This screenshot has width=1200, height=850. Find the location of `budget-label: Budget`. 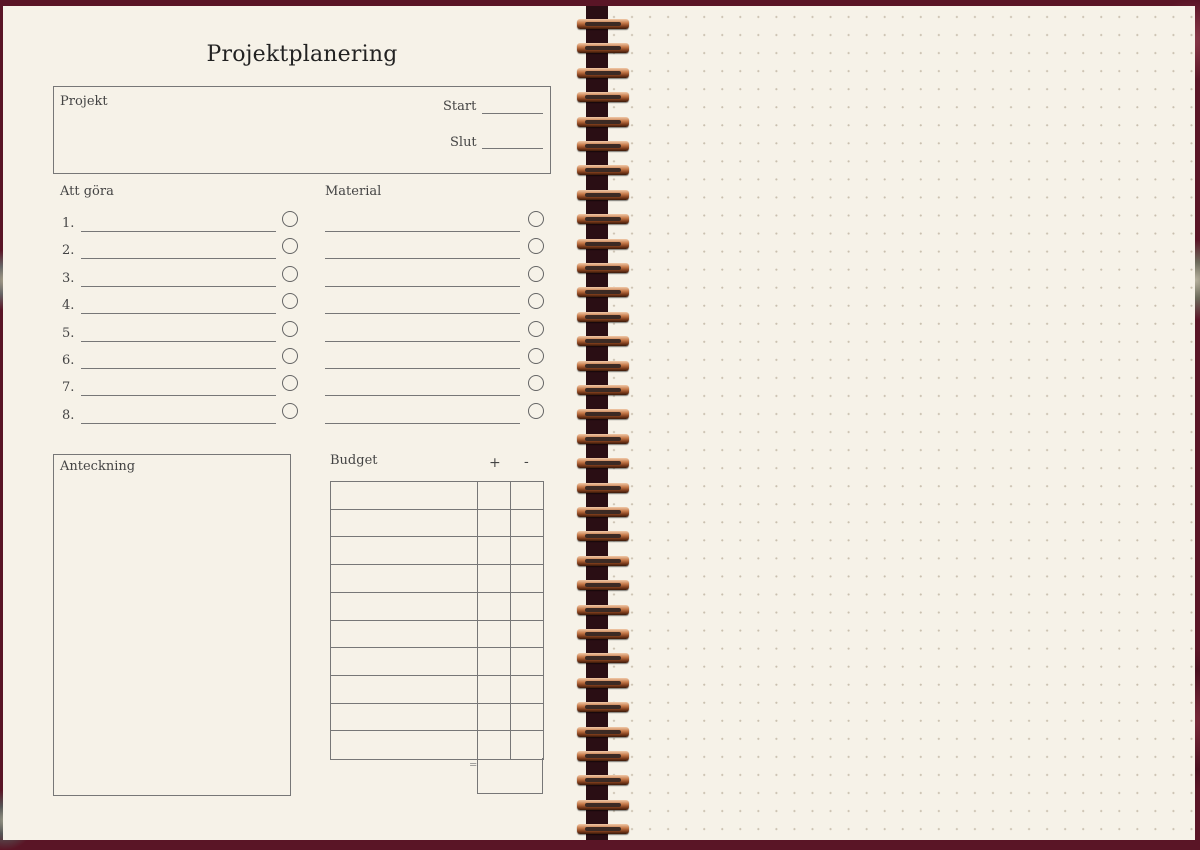

budget-label: Budget is located at coordinates (354, 460).